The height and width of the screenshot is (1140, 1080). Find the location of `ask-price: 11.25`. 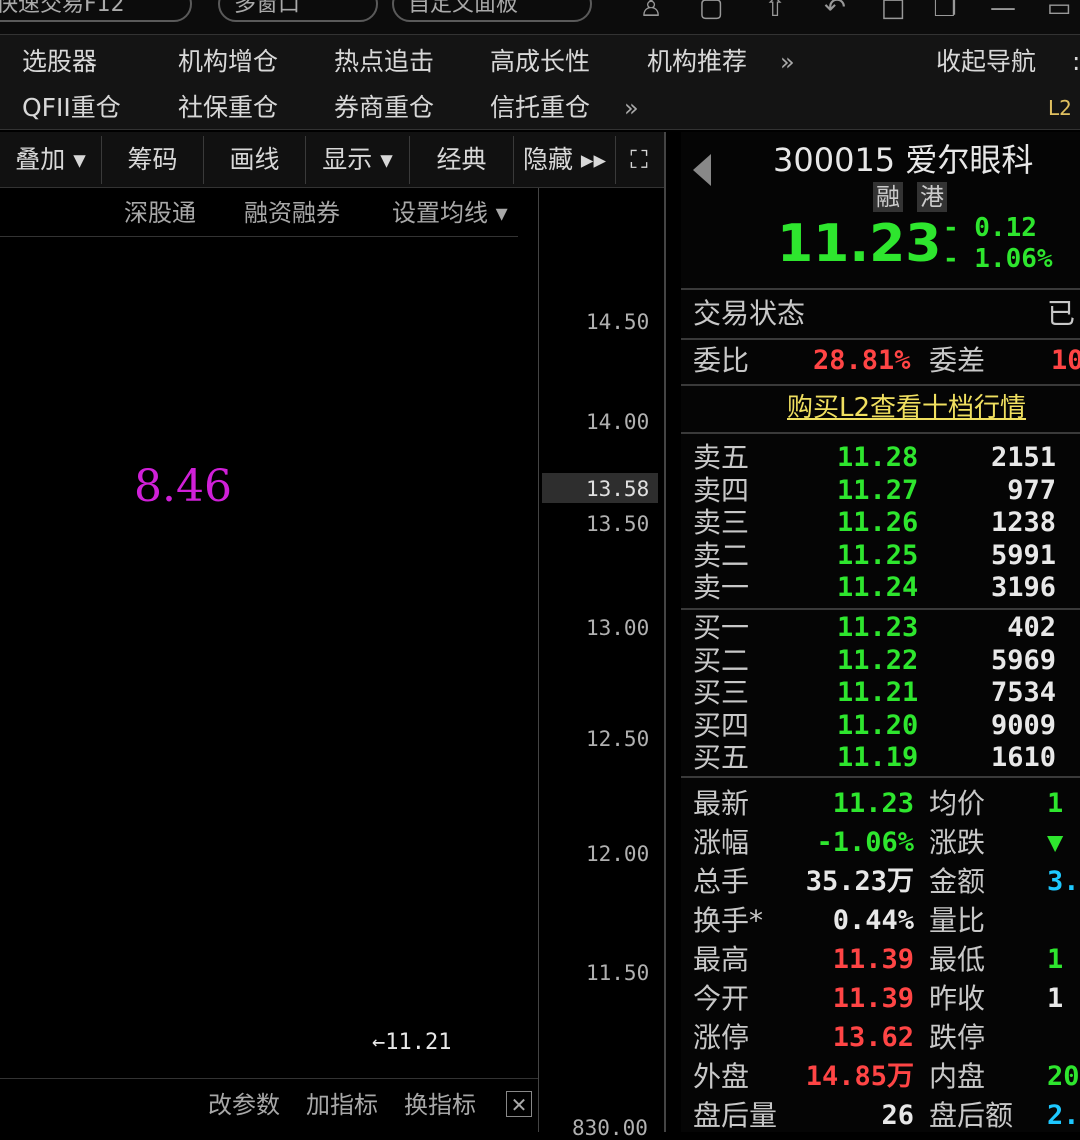

ask-price: 11.25 is located at coordinates (877, 556).